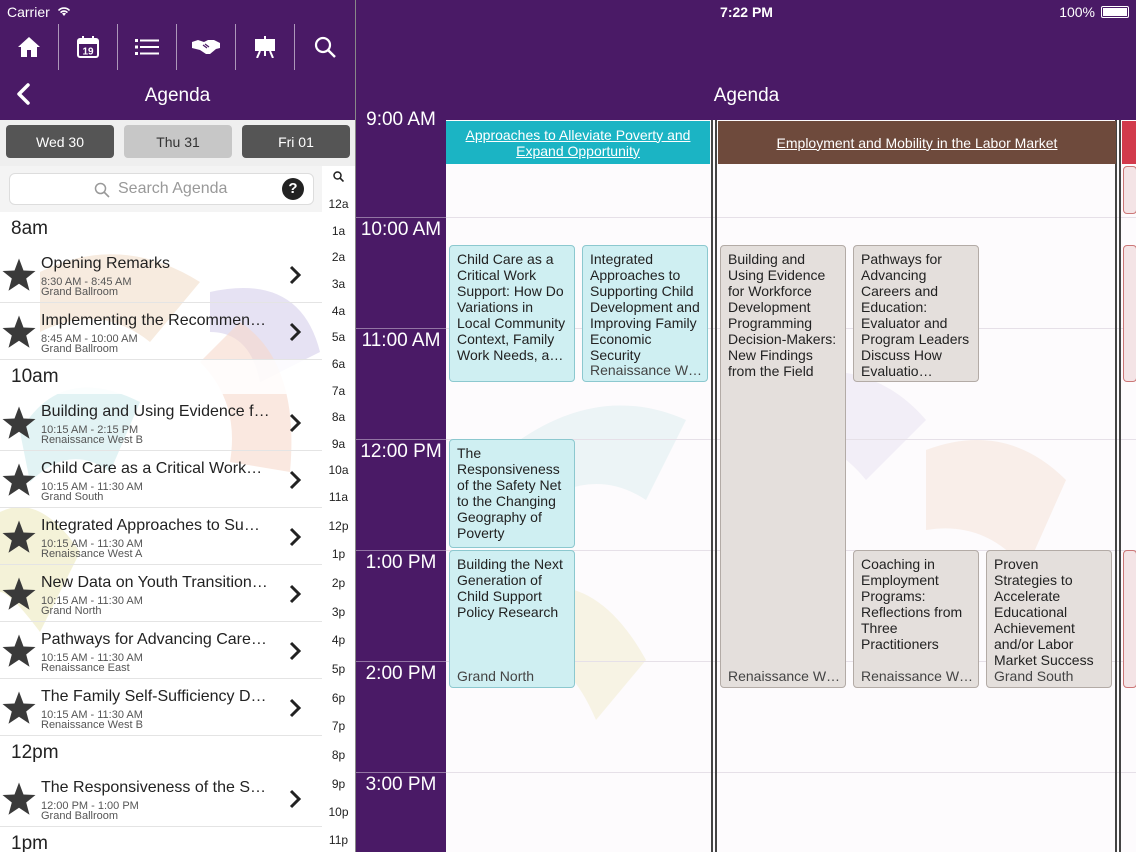 The image size is (1136, 852). I want to click on index-item: 3p, so click(338, 612).